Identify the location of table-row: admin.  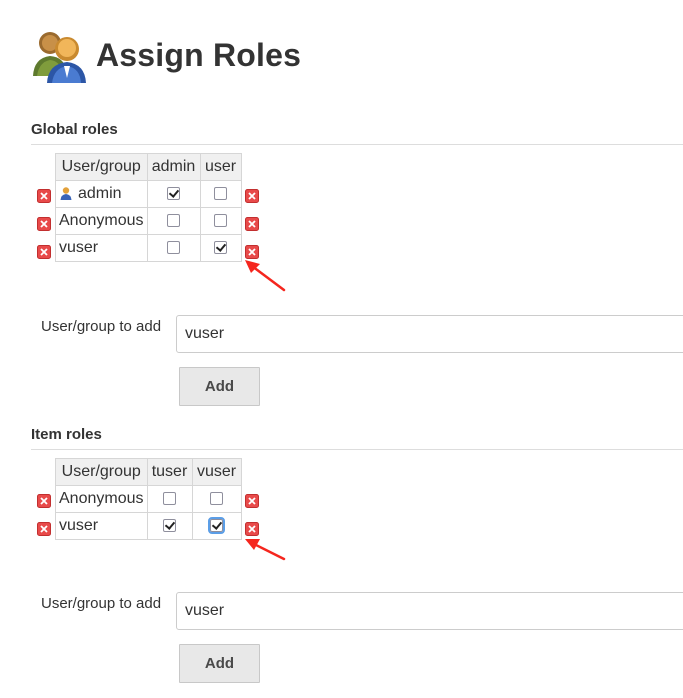
(148, 194).